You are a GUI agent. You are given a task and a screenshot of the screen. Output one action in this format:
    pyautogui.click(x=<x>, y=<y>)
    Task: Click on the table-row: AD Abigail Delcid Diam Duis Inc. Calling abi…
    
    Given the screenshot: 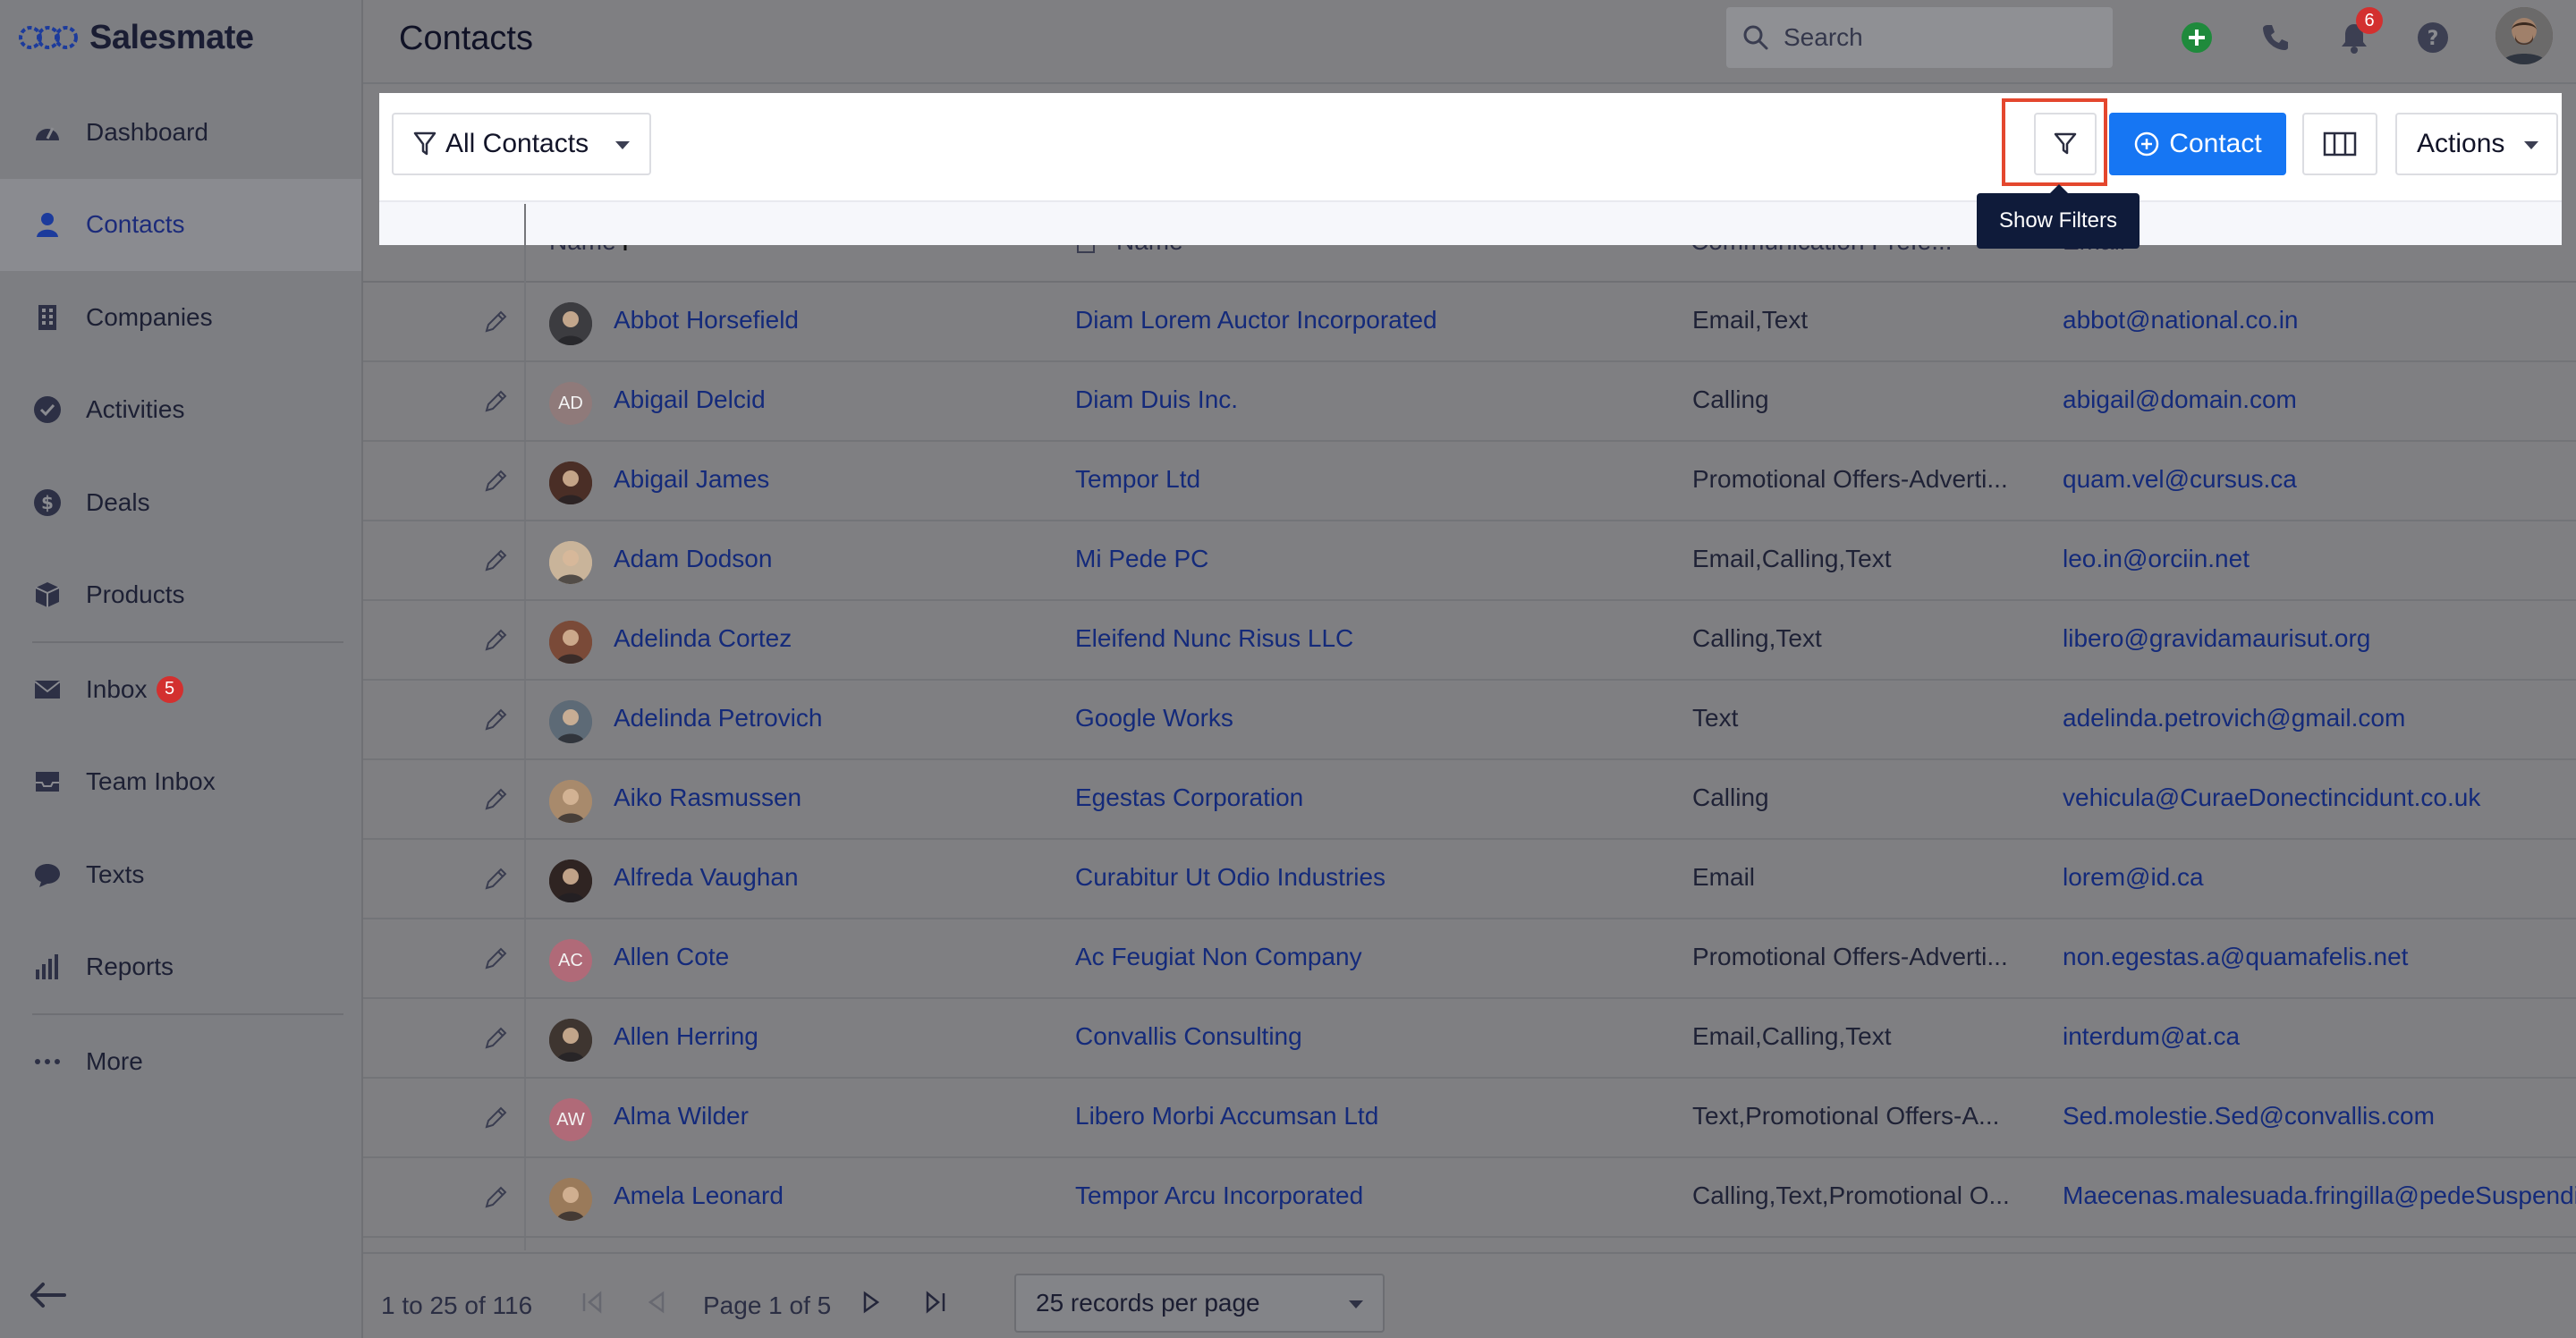 What is the action you would take?
    pyautogui.click(x=1469, y=402)
    